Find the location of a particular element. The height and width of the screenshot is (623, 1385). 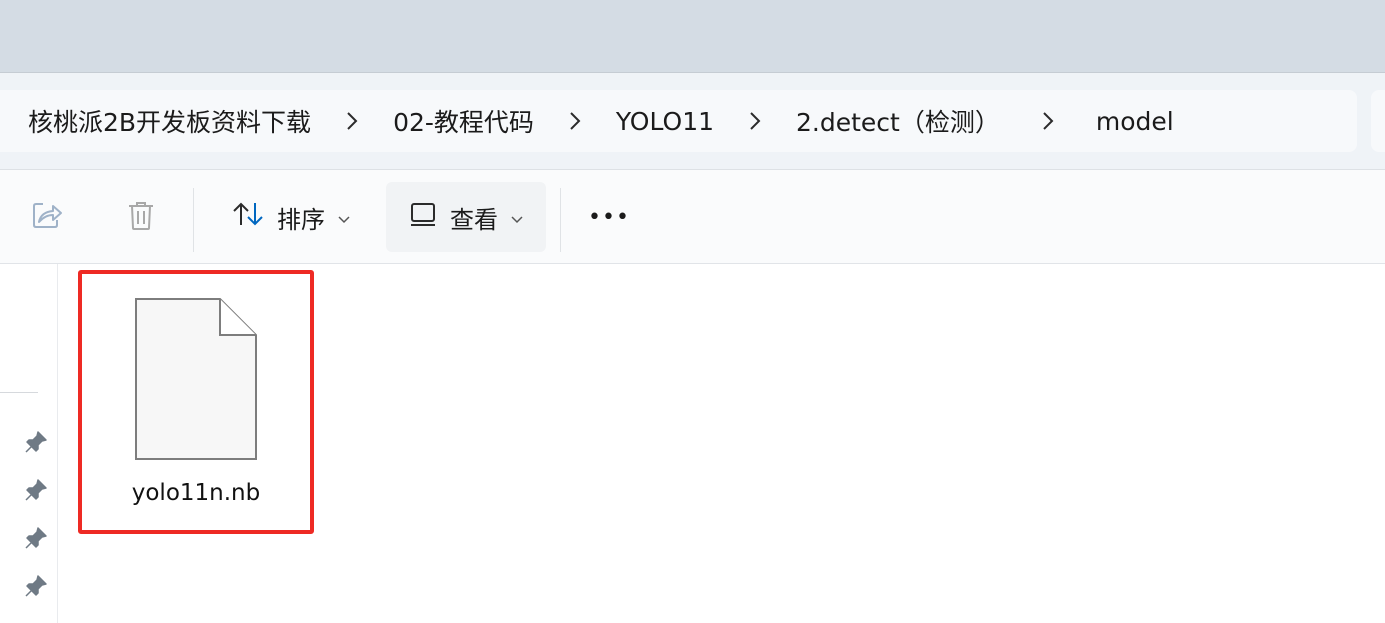

view-label: 查看 is located at coordinates (474, 219).